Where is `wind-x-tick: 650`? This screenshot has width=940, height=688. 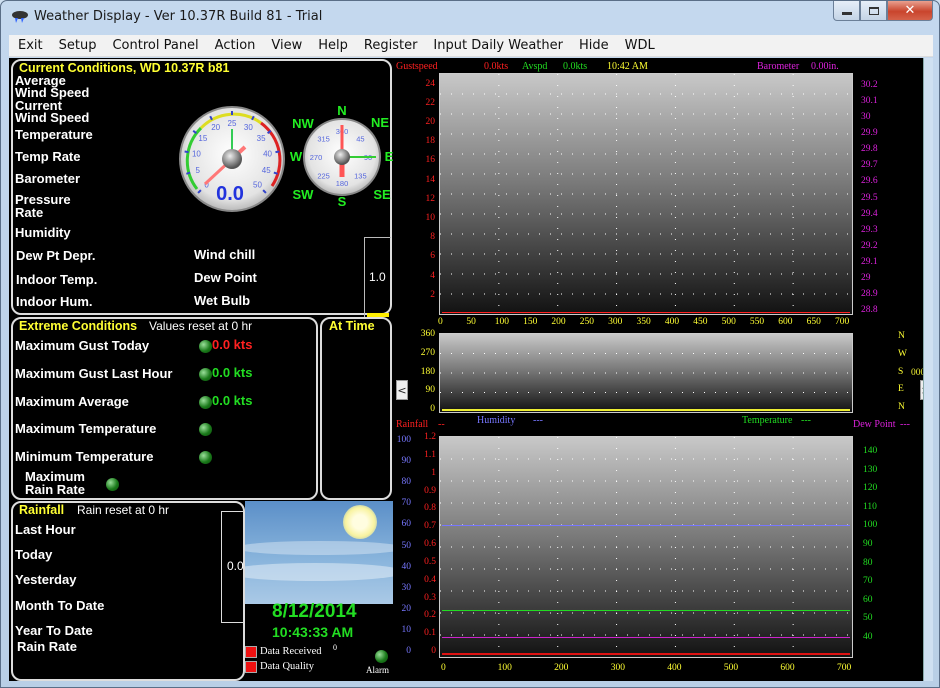 wind-x-tick: 650 is located at coordinates (813, 322).